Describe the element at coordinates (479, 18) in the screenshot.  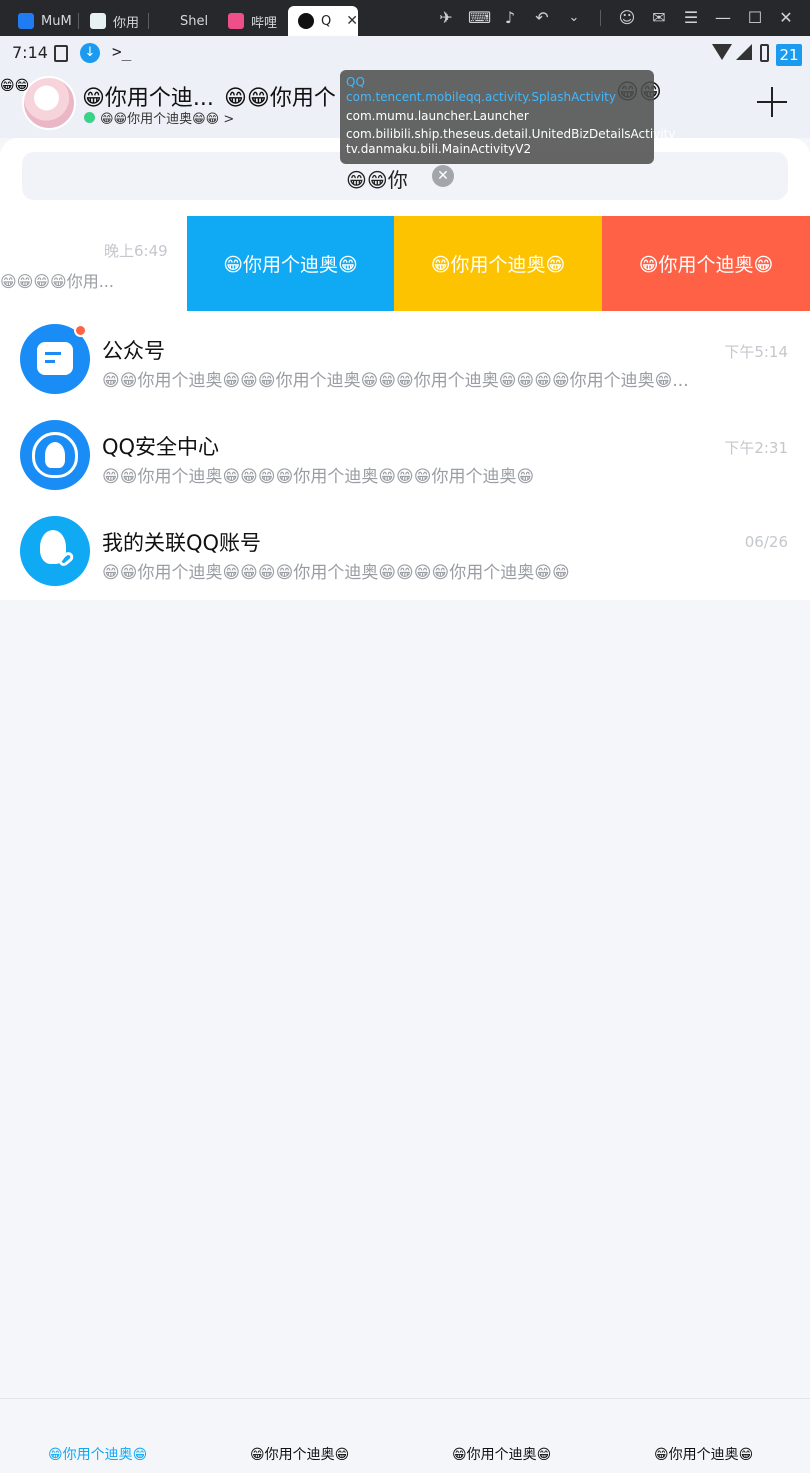
I see `keyboard-icon: ⌨` at that location.